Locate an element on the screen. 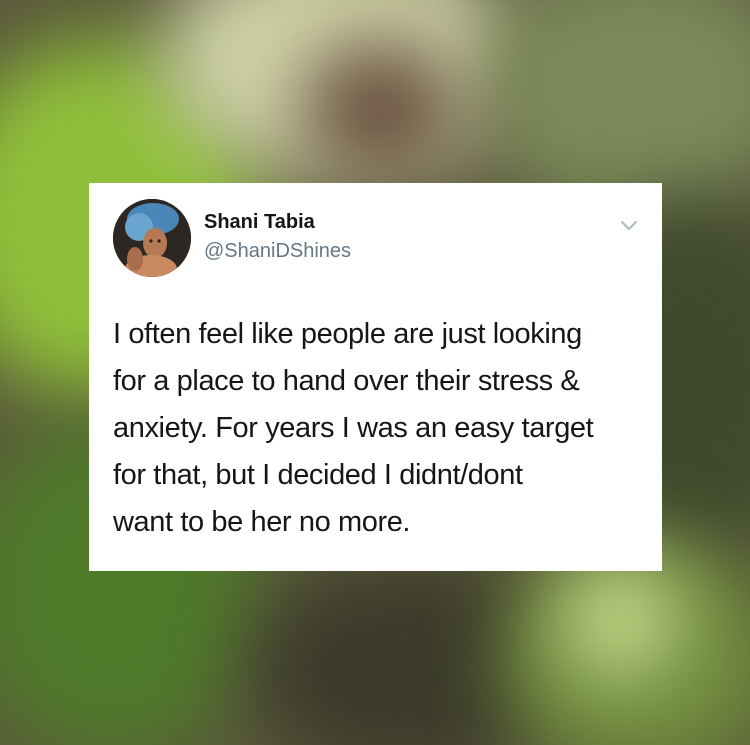 The height and width of the screenshot is (745, 750). chevron-down-icon is located at coordinates (629, 226).